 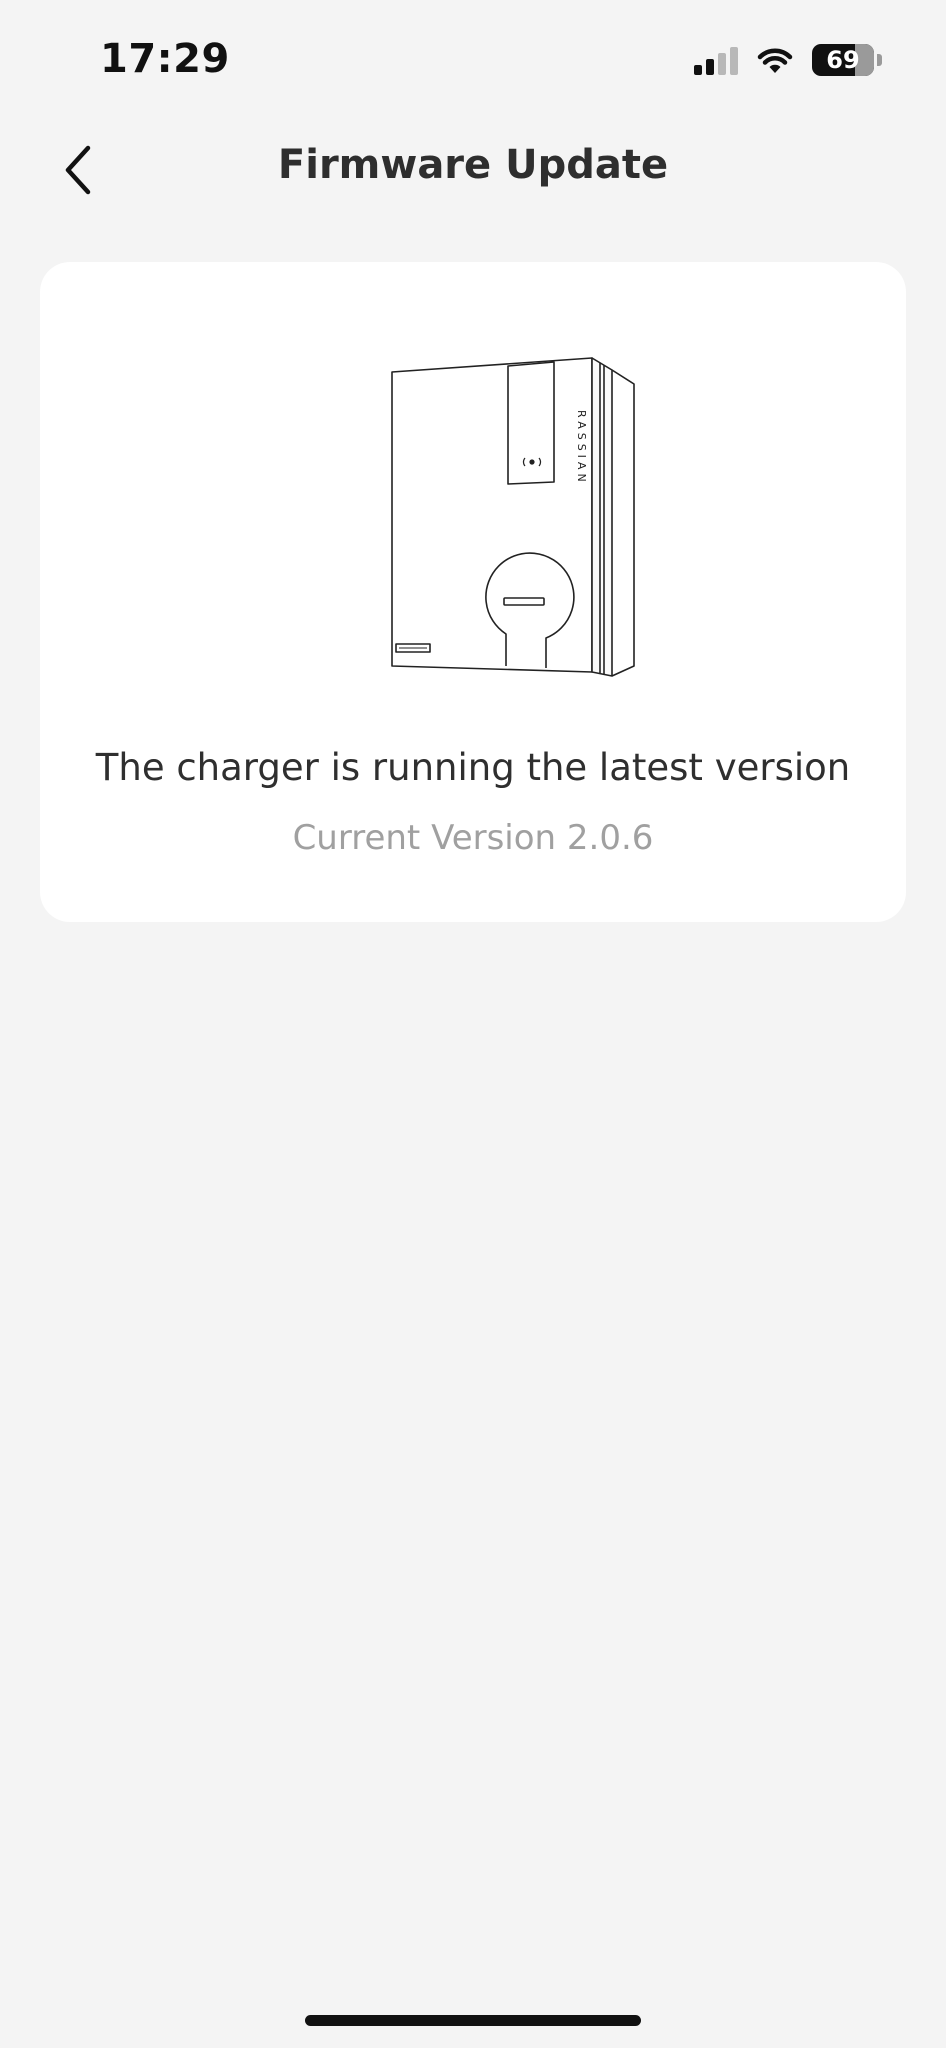 What do you see at coordinates (581, 448) in the screenshot?
I see `charger-brand-text: RASSIAN` at bounding box center [581, 448].